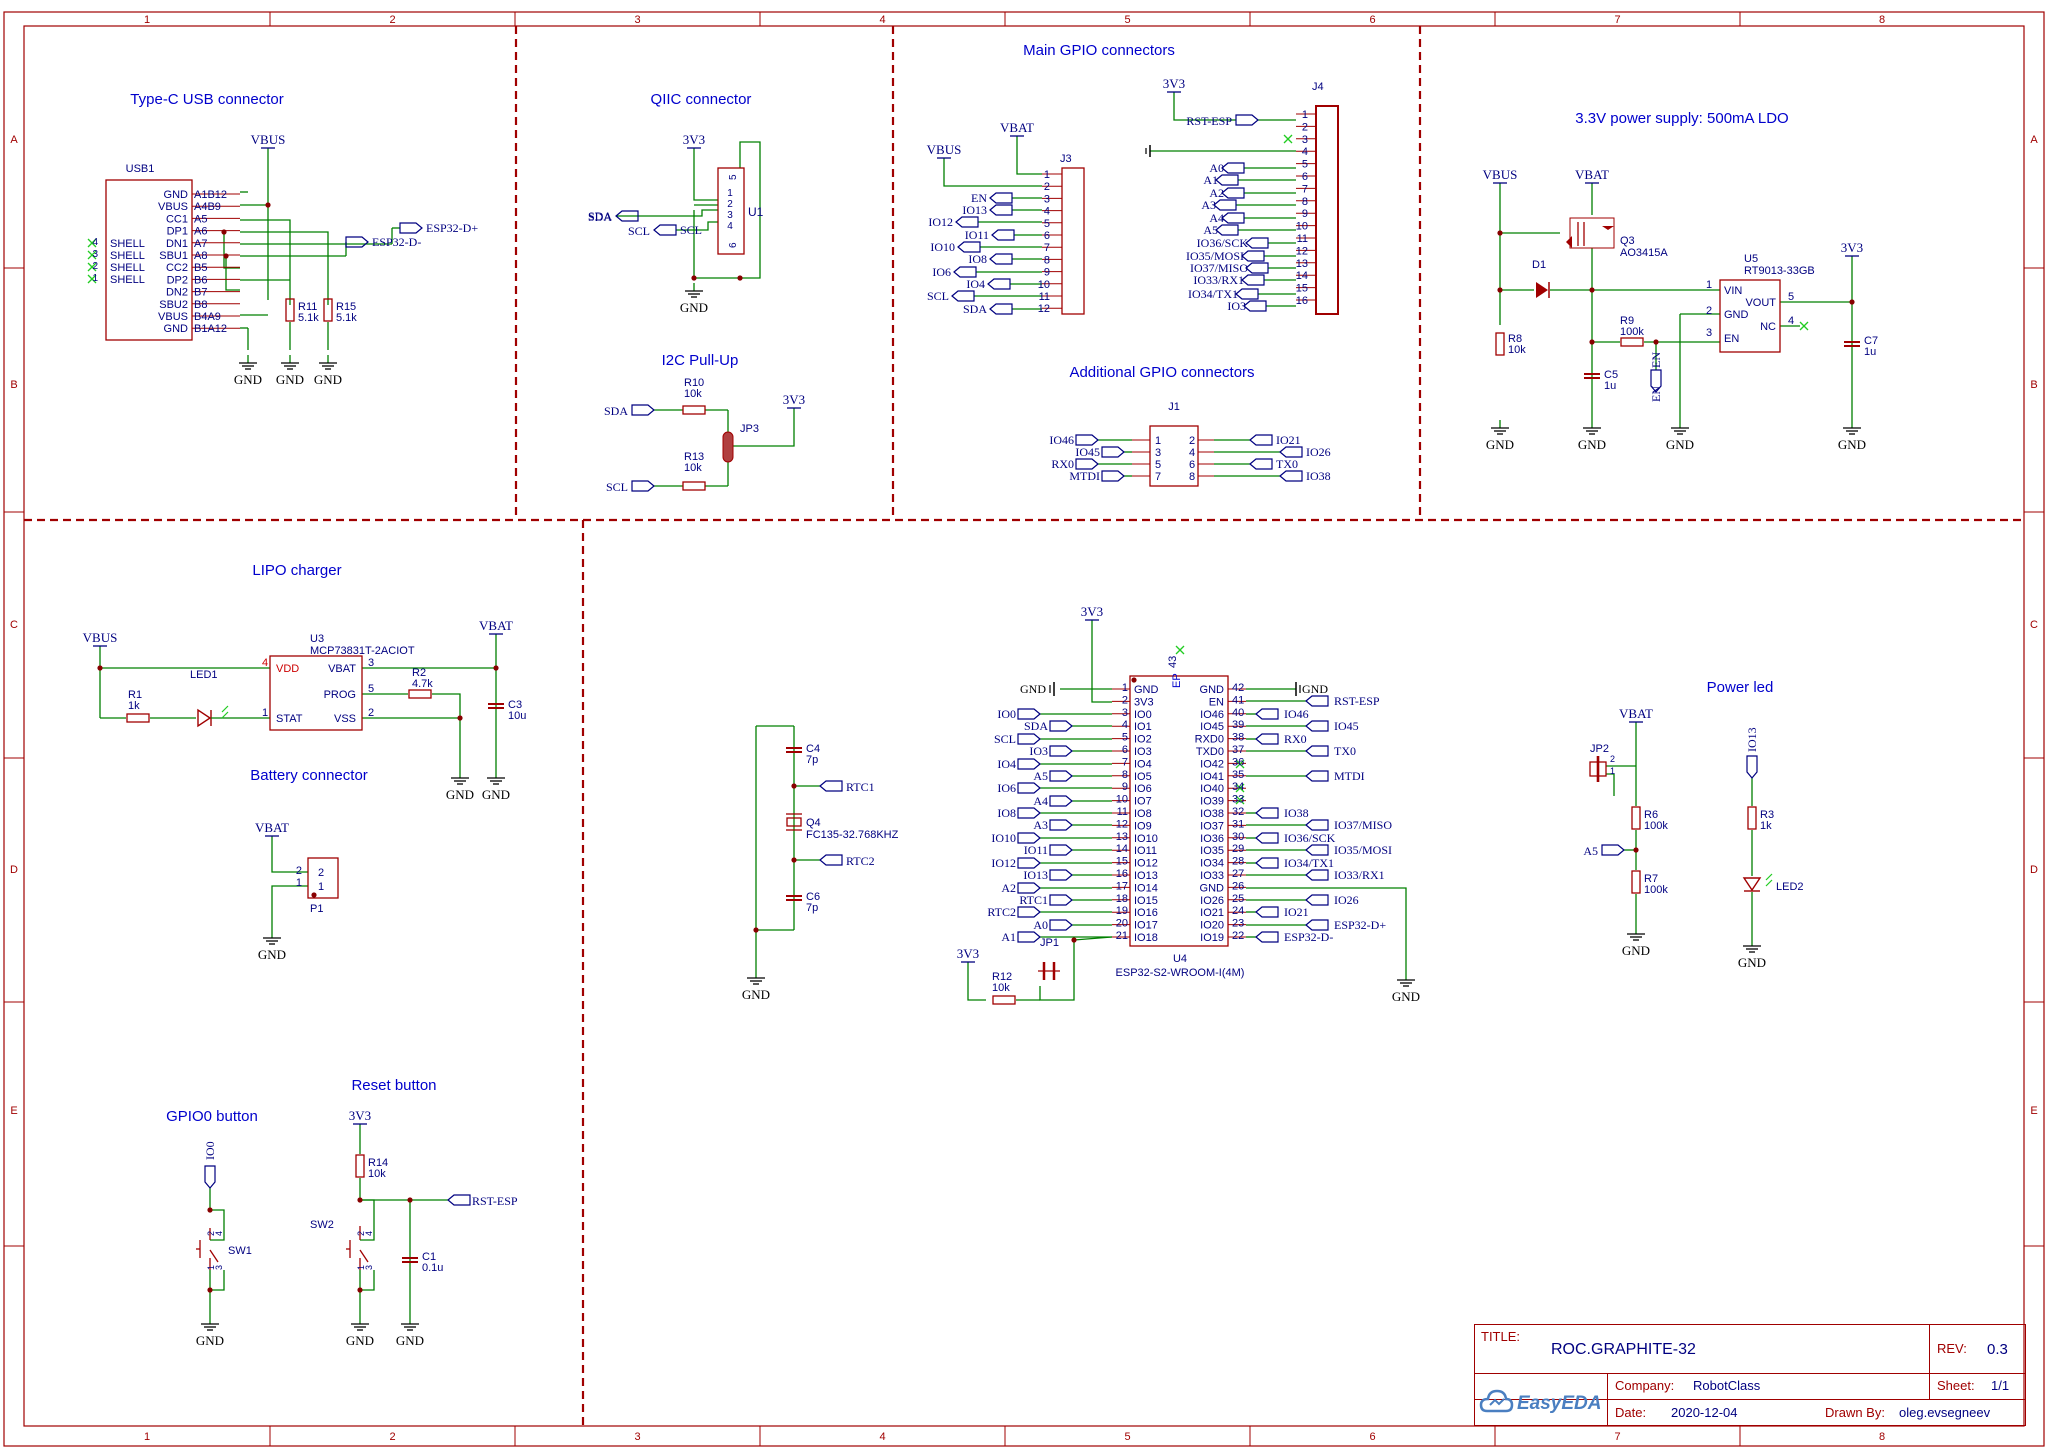 The width and height of the screenshot is (2048, 1450). What do you see at coordinates (1125, 700) in the screenshot?
I see `u4-pin-num: 2` at bounding box center [1125, 700].